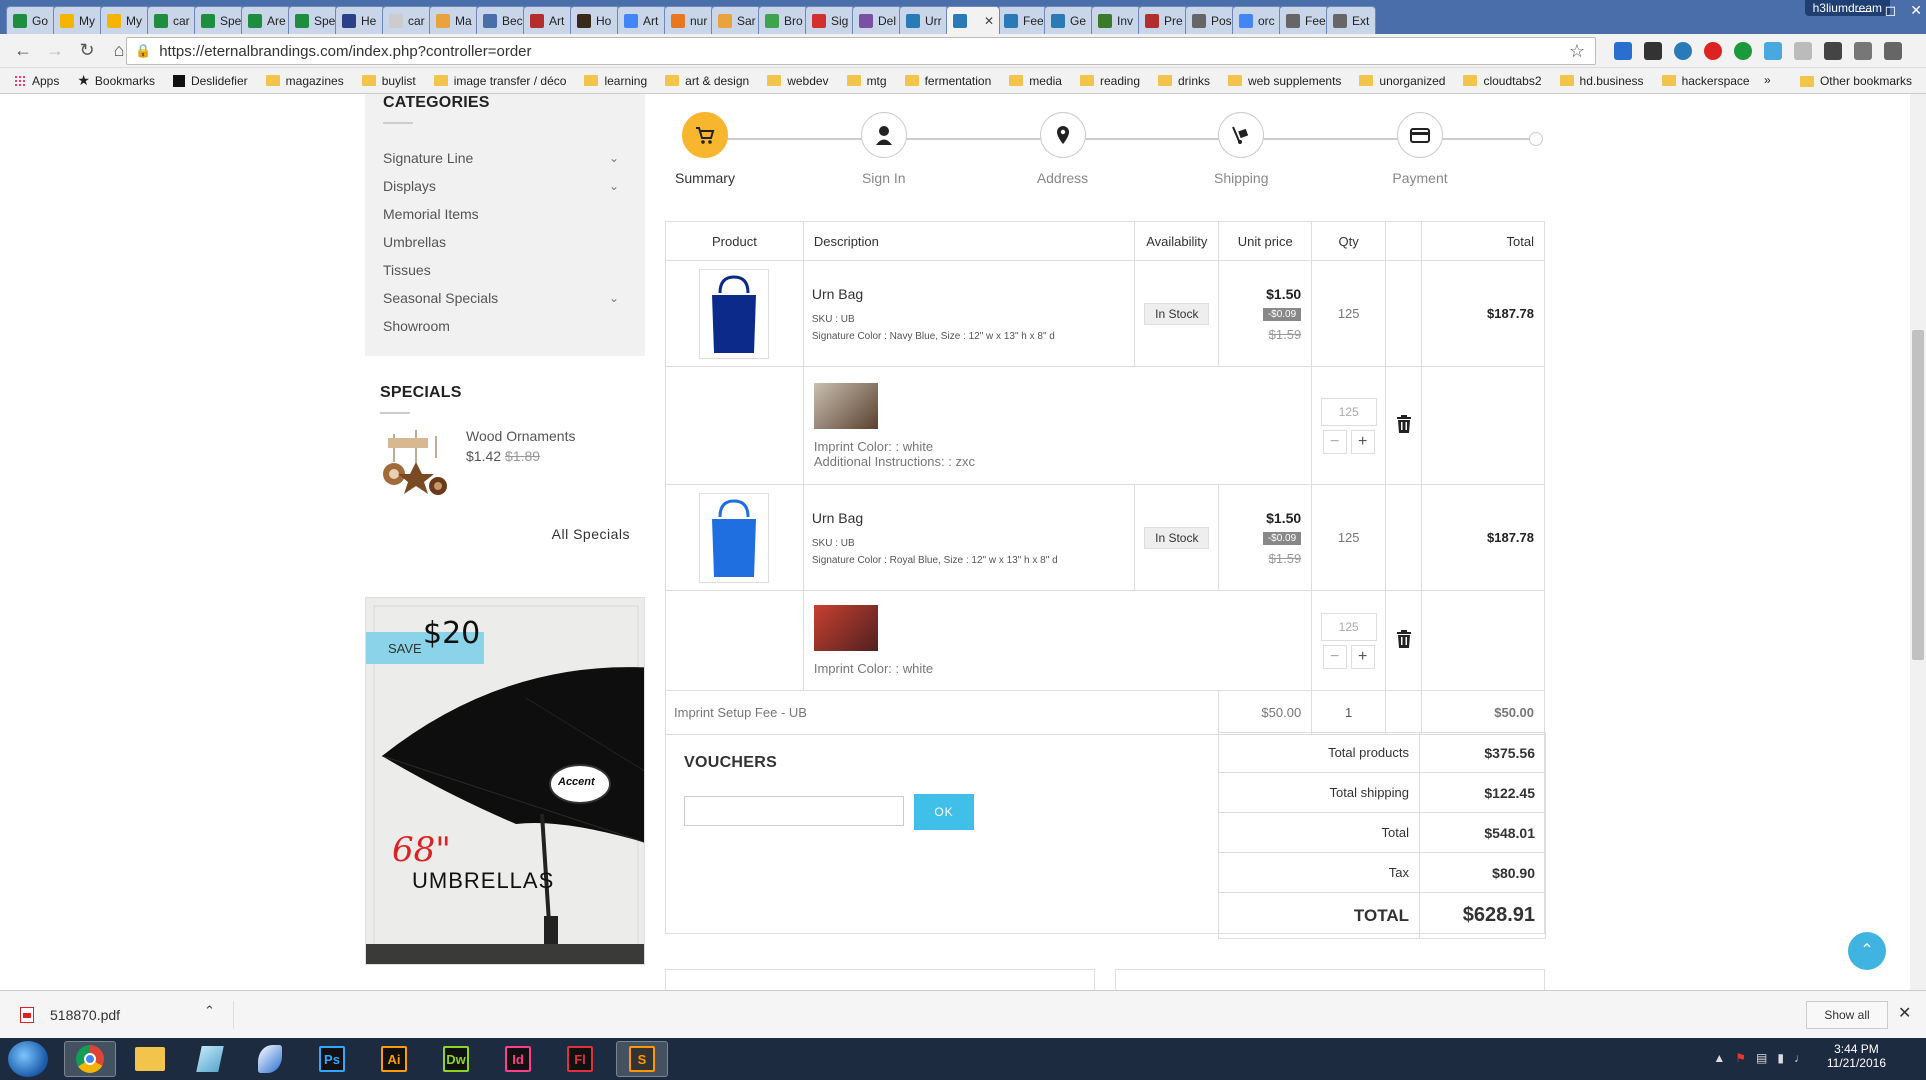 Image resolution: width=1926 pixels, height=1080 pixels. I want to click on category-item: Displays ⌄, so click(505, 186).